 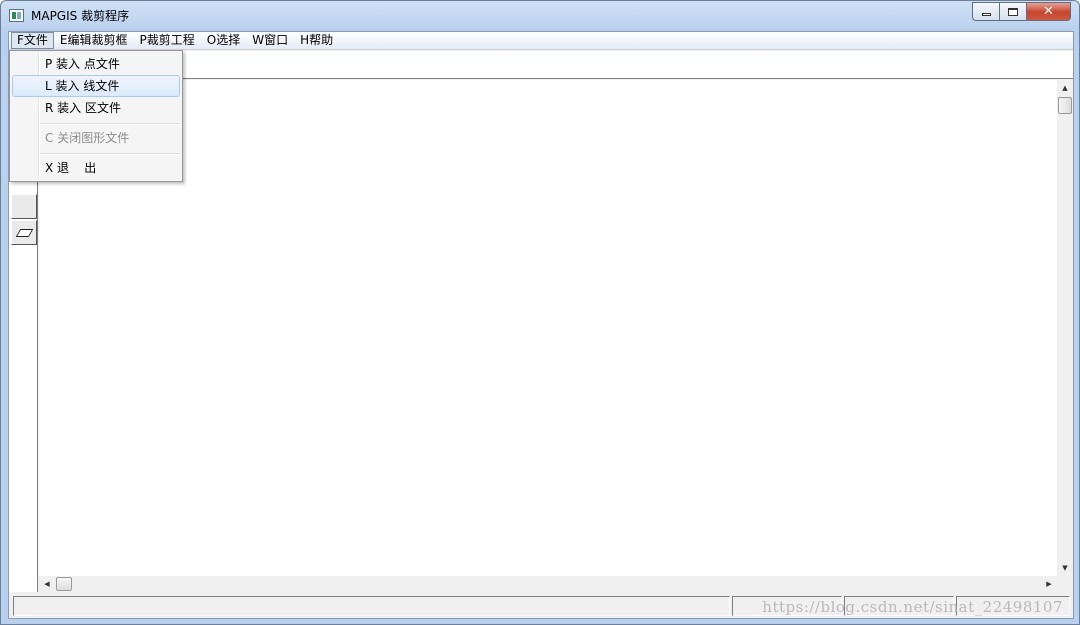 I want to click on menu-item-close-graphic-file: C 关闭图形文件, so click(x=87, y=138).